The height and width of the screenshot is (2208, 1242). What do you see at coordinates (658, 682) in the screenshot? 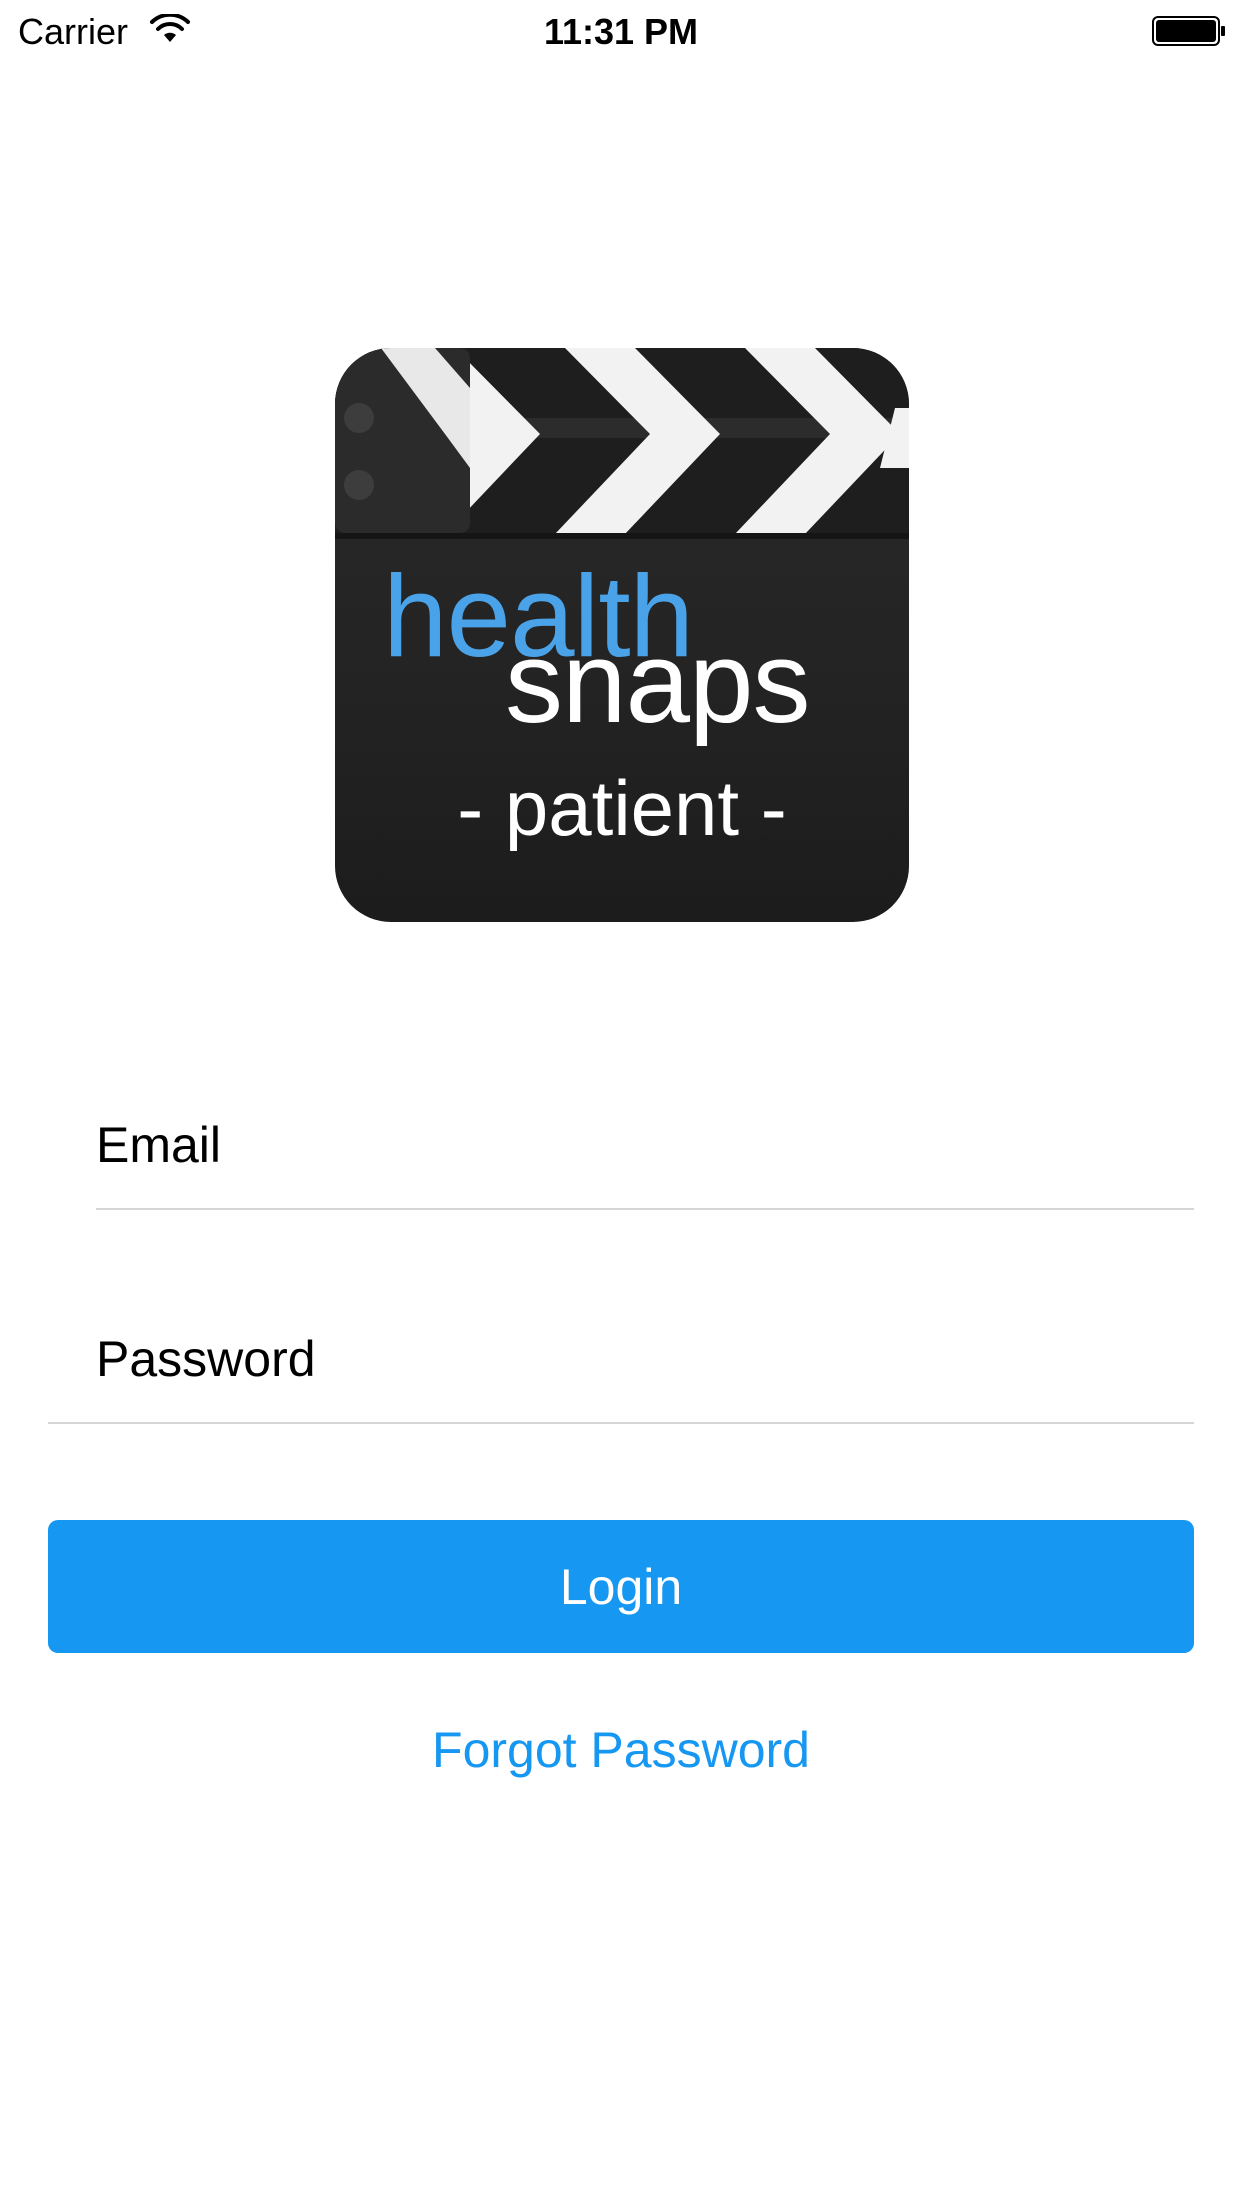
I see `logo-text-snaps: snaps` at bounding box center [658, 682].